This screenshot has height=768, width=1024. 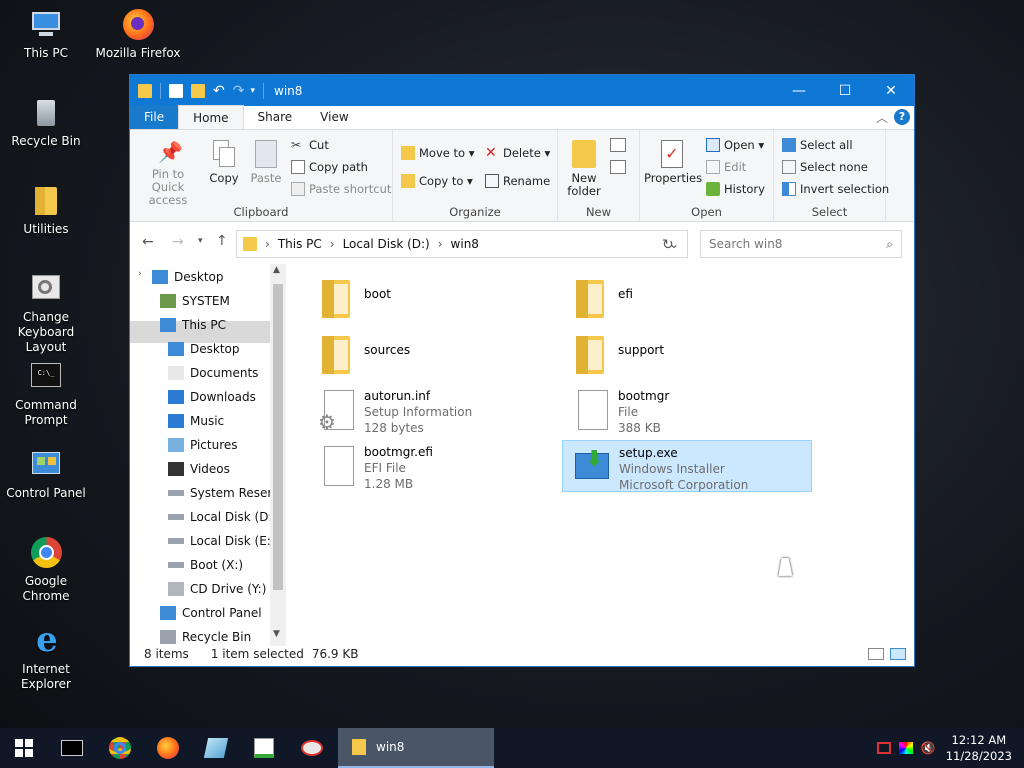 What do you see at coordinates (46, 122) in the screenshot?
I see `desktop-icon-recycle-bin: Recycle Bin` at bounding box center [46, 122].